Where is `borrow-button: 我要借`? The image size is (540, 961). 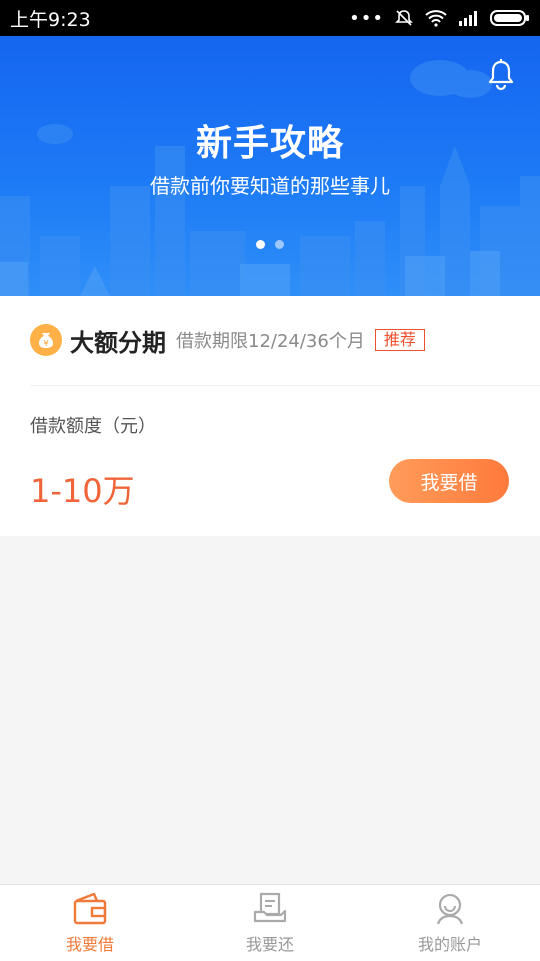 borrow-button: 我要借 is located at coordinates (449, 481).